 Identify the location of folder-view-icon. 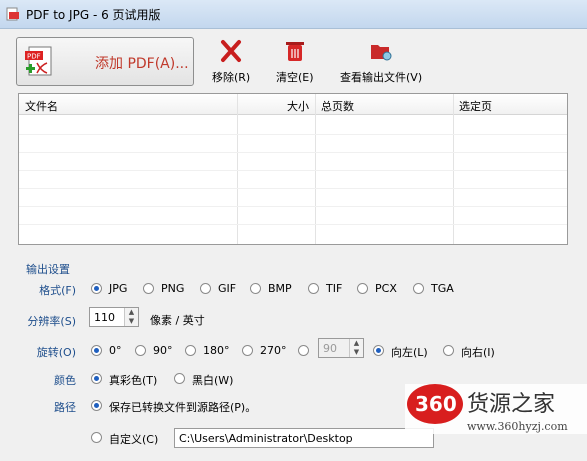
(381, 53).